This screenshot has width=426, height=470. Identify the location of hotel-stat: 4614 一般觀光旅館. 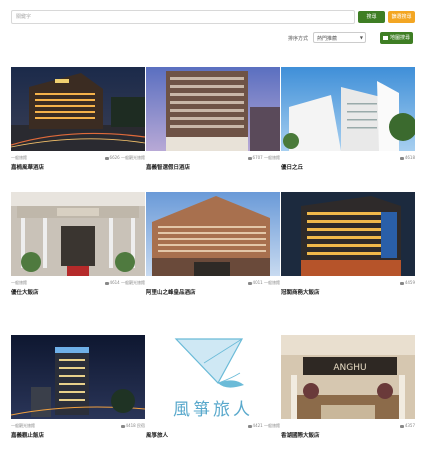
(124, 283).